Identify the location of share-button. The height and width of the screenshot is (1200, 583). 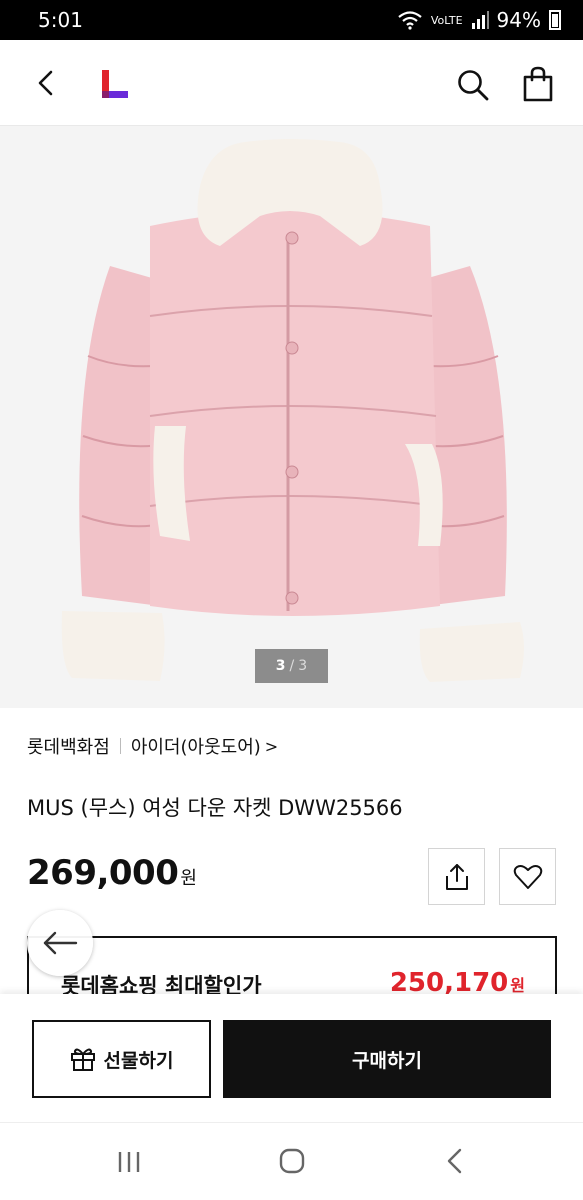
(456, 876).